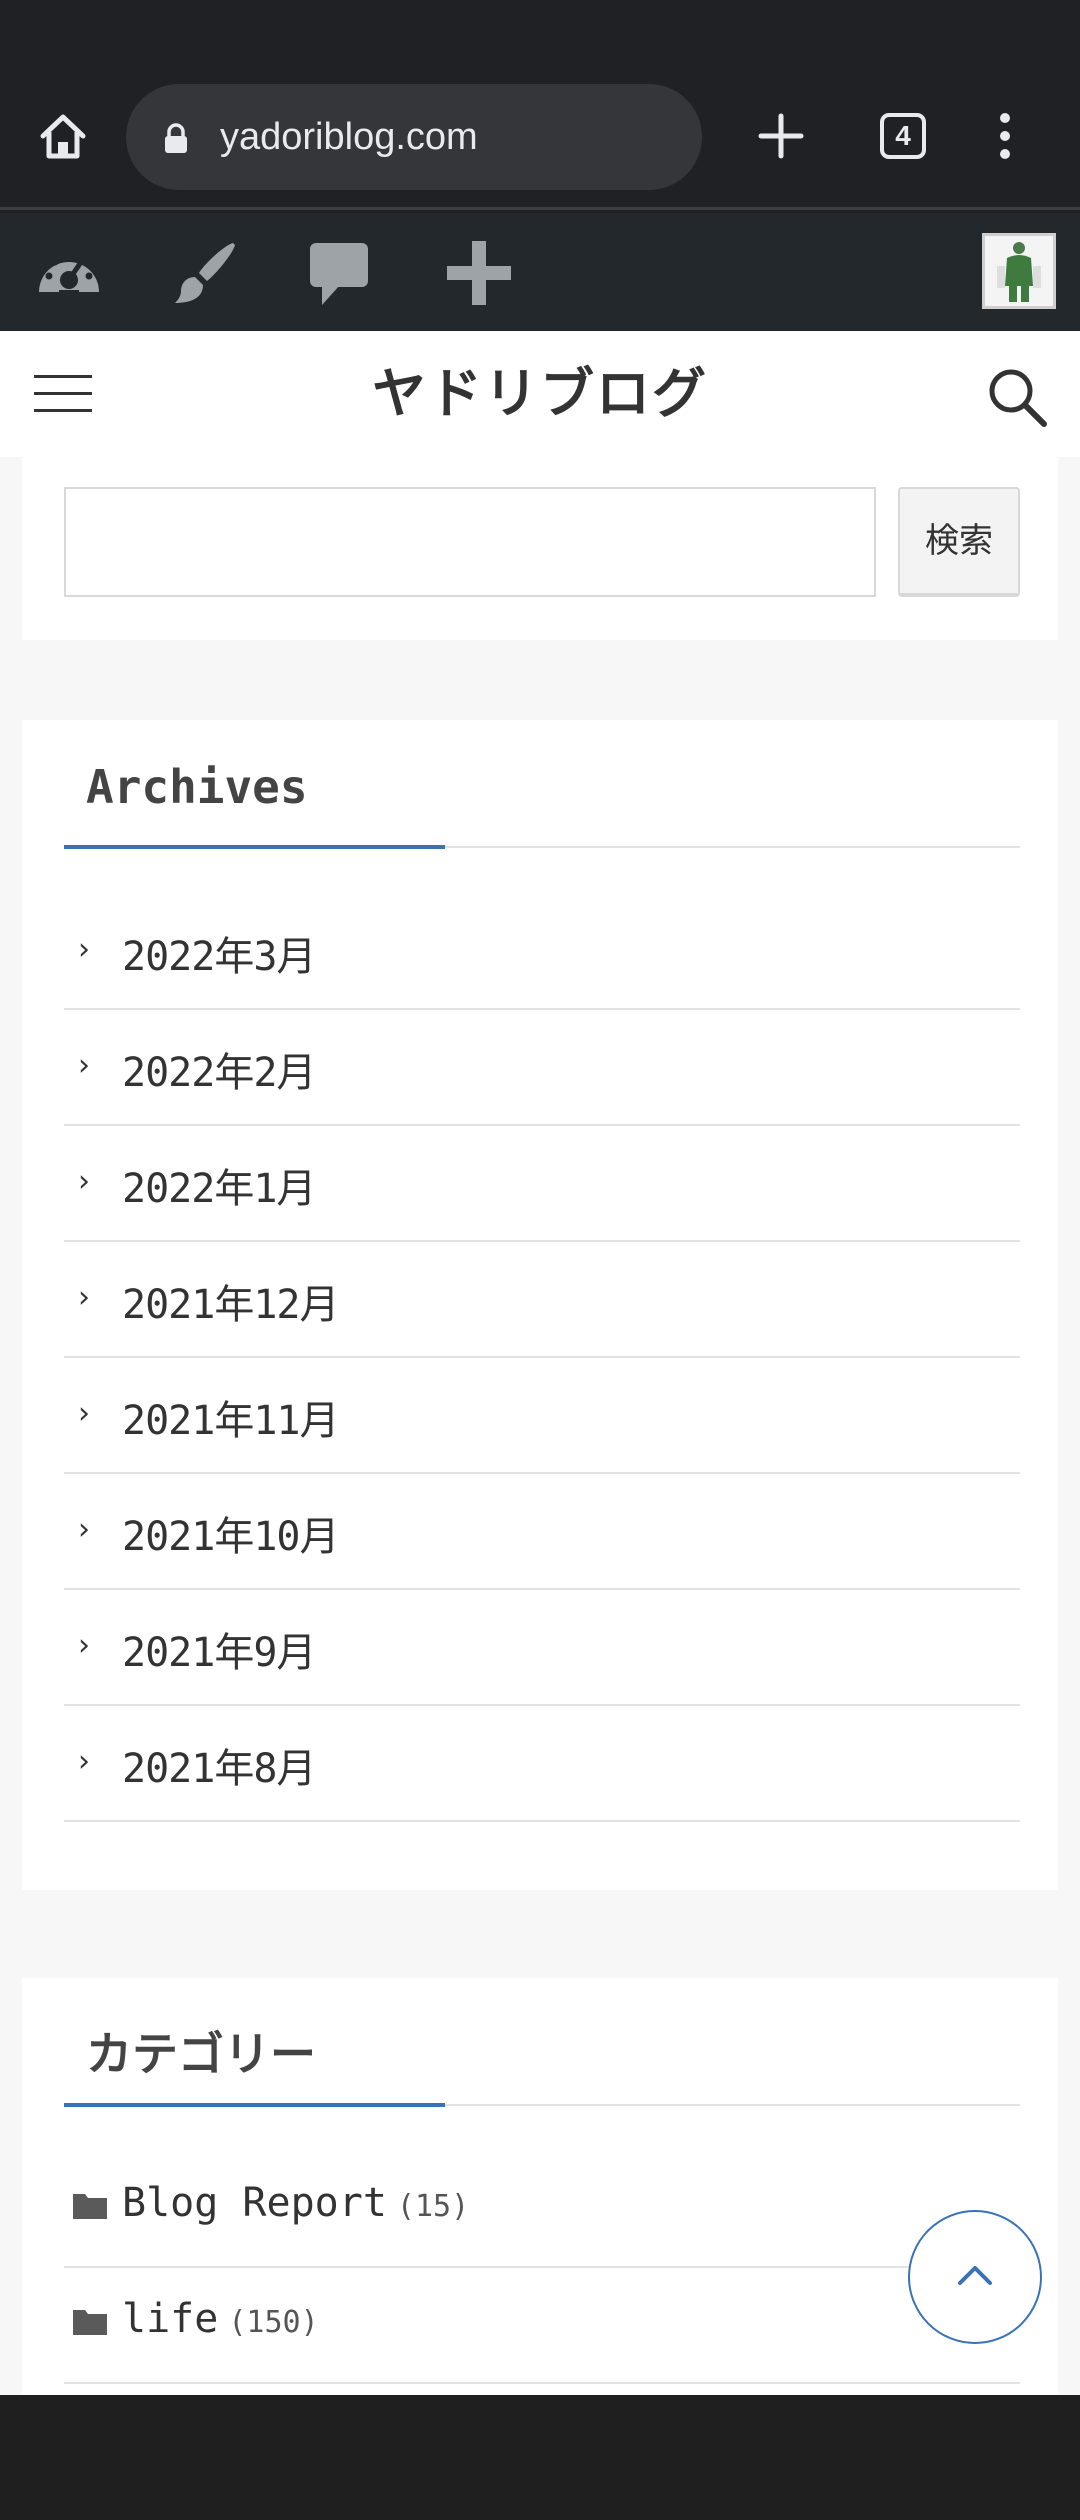 The width and height of the screenshot is (1080, 2520). I want to click on archive-label: 2021年12月, so click(230, 1305).